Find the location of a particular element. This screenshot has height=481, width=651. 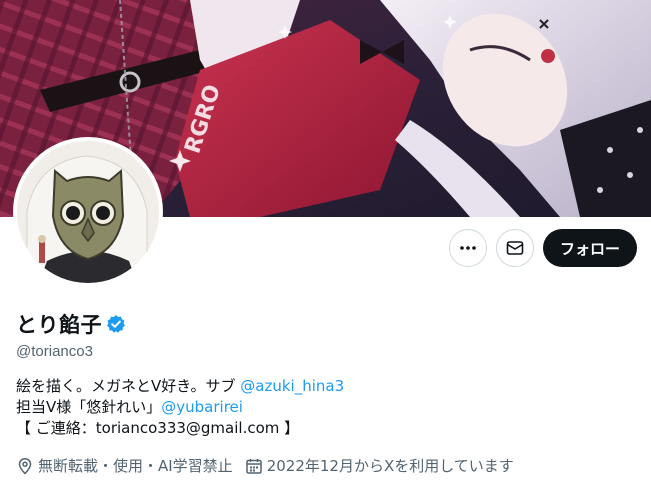

avatar is located at coordinates (88, 212).